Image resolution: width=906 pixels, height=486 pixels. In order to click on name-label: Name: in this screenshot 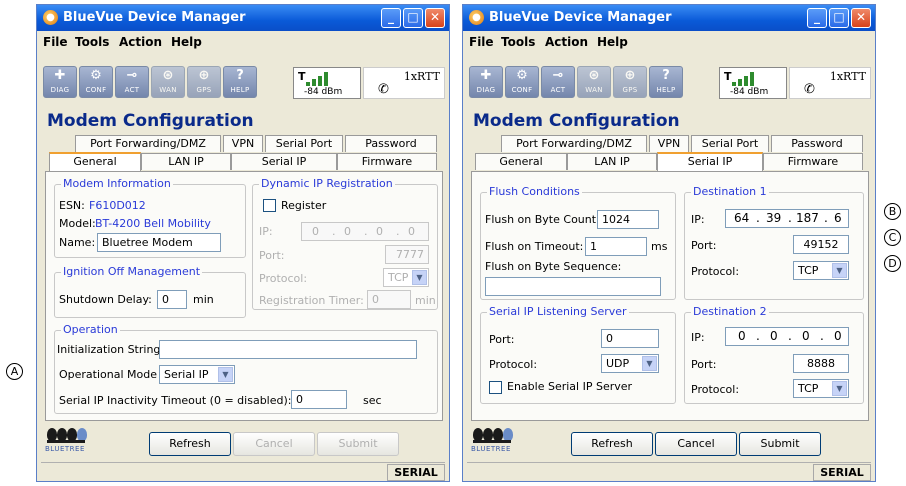, I will do `click(77, 242)`.